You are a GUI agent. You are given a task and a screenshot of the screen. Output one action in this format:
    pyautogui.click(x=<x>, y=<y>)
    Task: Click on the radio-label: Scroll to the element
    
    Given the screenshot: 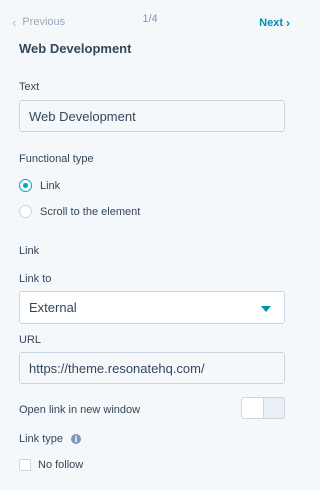 What is the action you would take?
    pyautogui.click(x=90, y=211)
    